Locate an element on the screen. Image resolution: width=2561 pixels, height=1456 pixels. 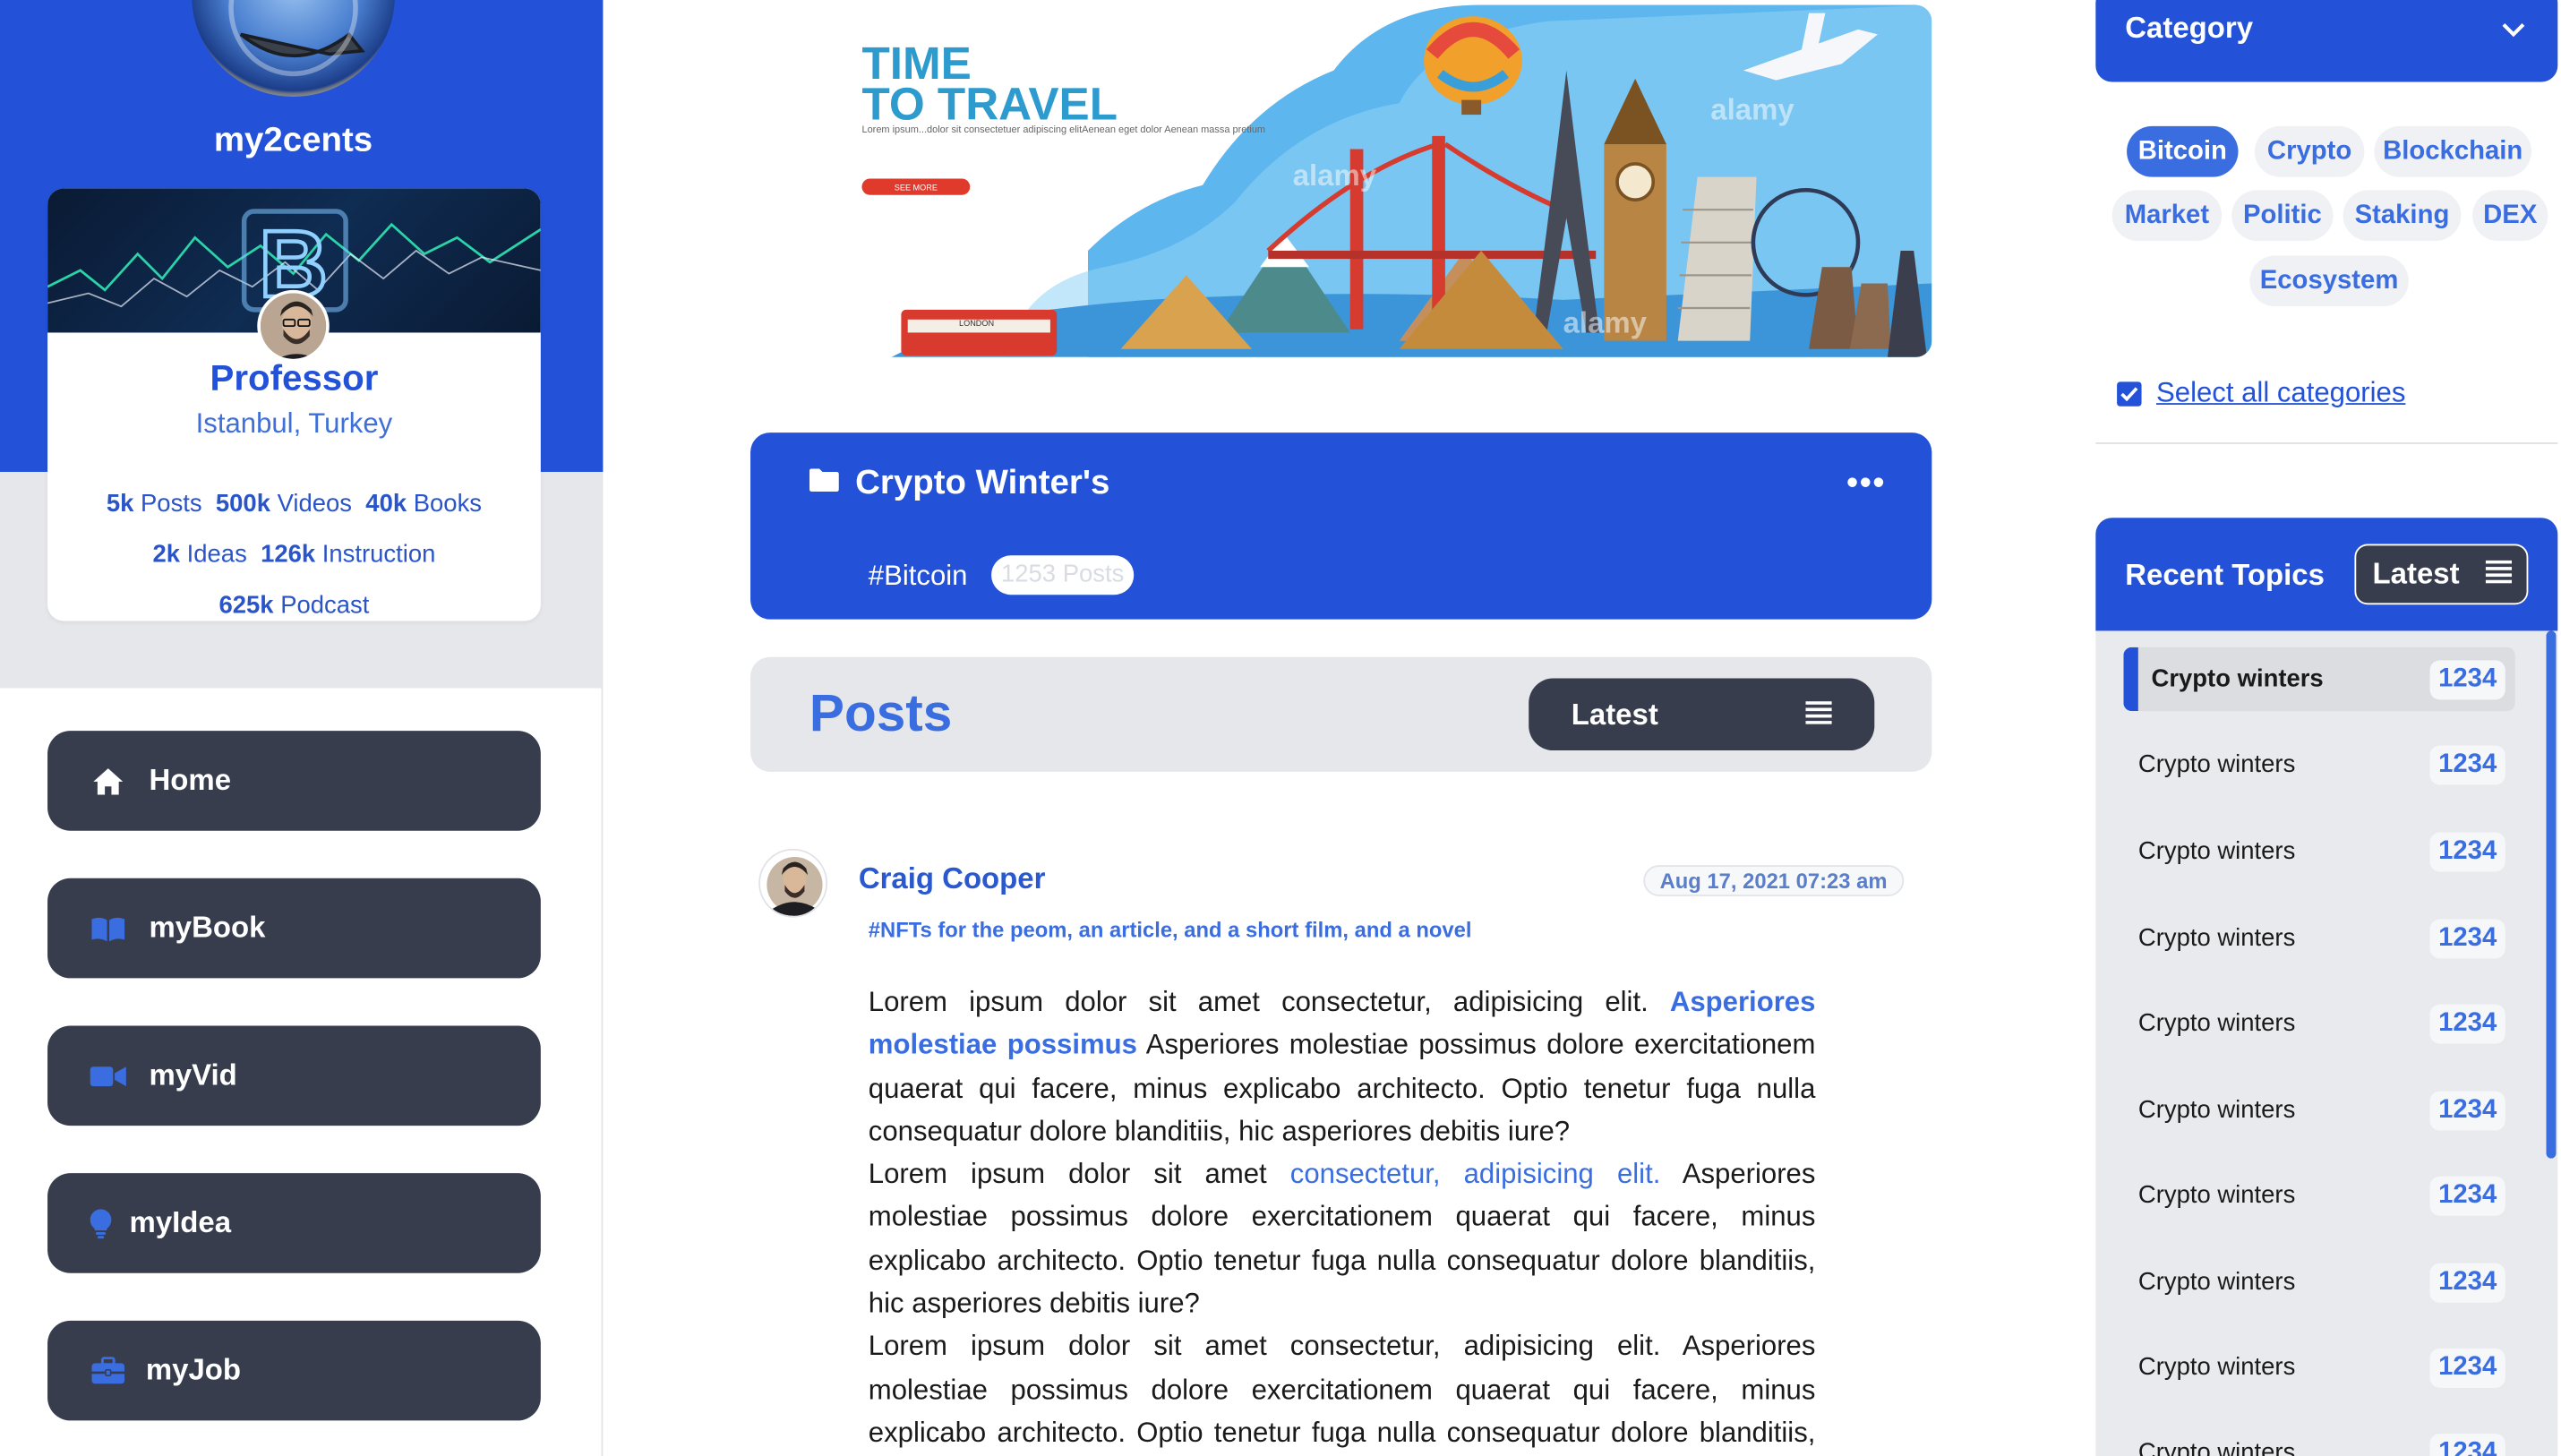
profile-avatar is located at coordinates (294, 326).